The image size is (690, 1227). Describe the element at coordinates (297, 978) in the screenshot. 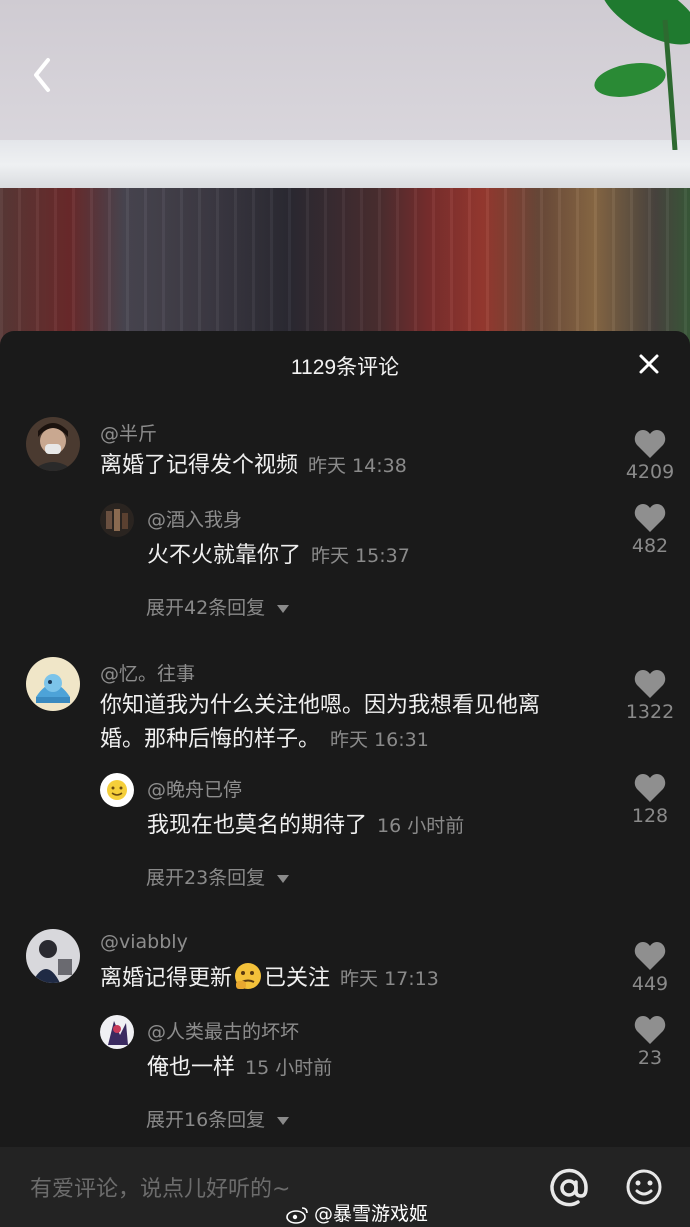

I see `comment-body-after-emoji: 已关注` at that location.